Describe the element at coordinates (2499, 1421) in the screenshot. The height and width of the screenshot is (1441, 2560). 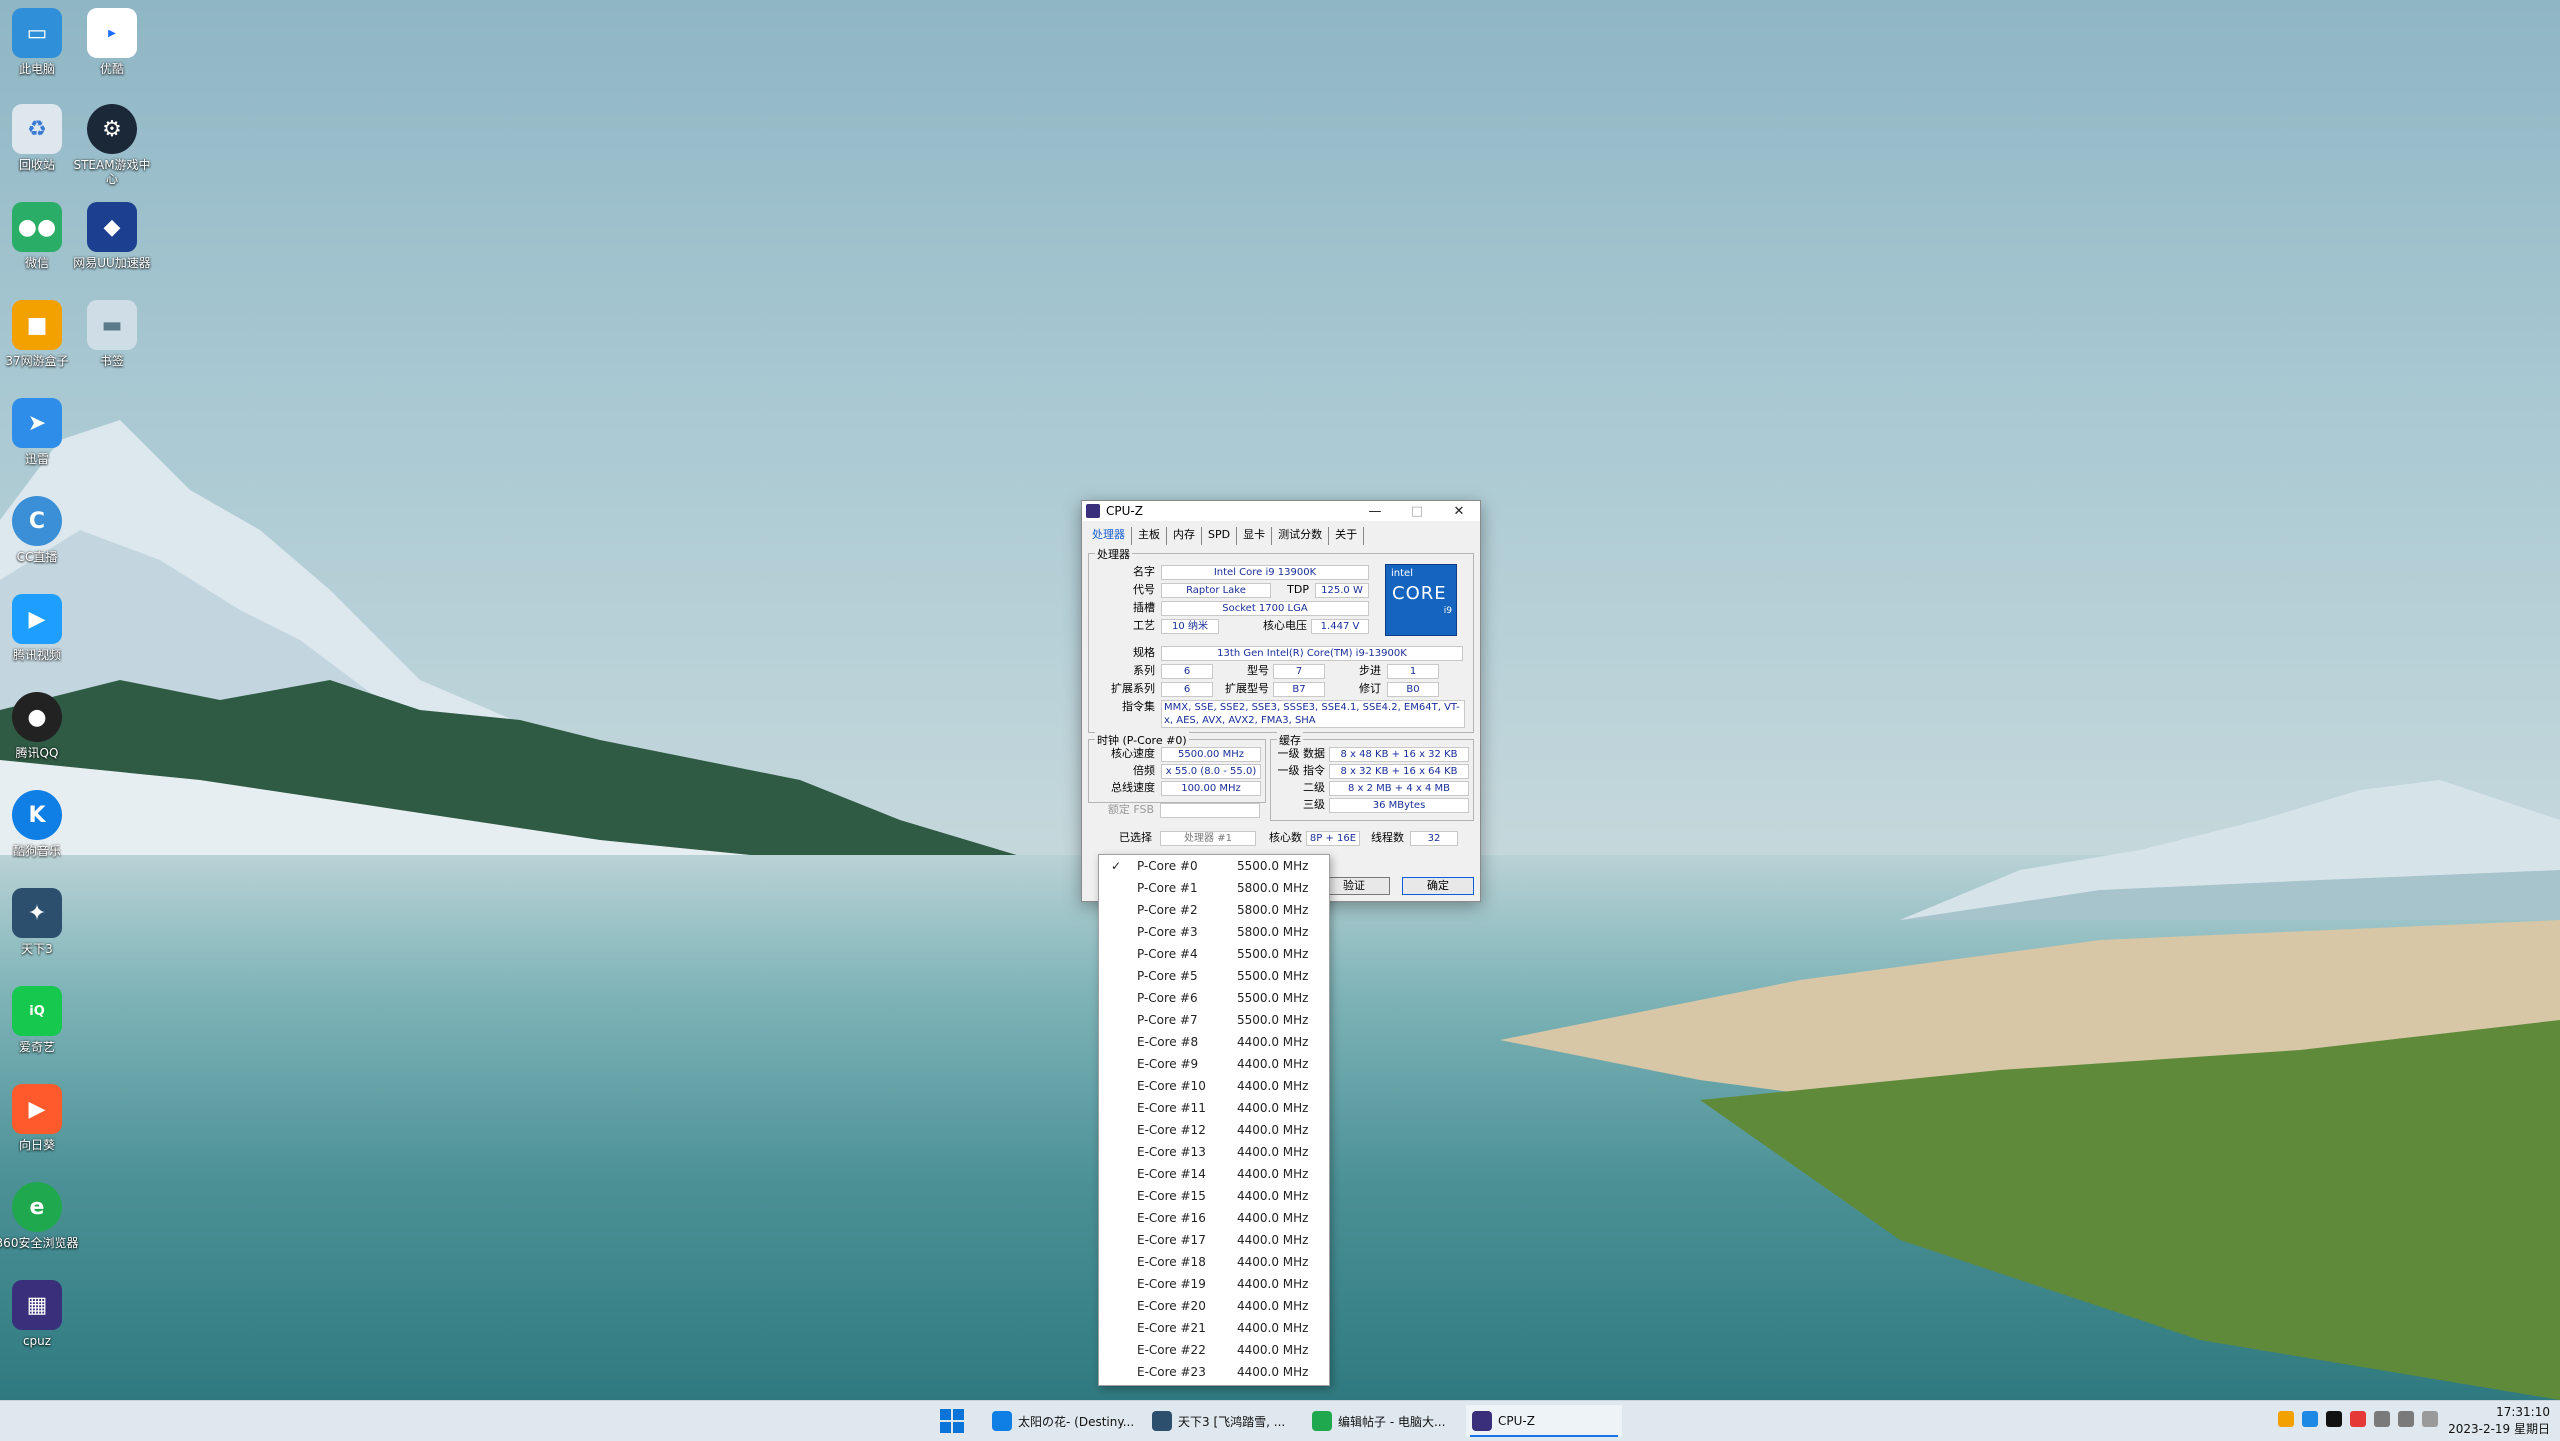
I see `taskbar-clock: 17:31:10 2023-2-19 星期日` at that location.